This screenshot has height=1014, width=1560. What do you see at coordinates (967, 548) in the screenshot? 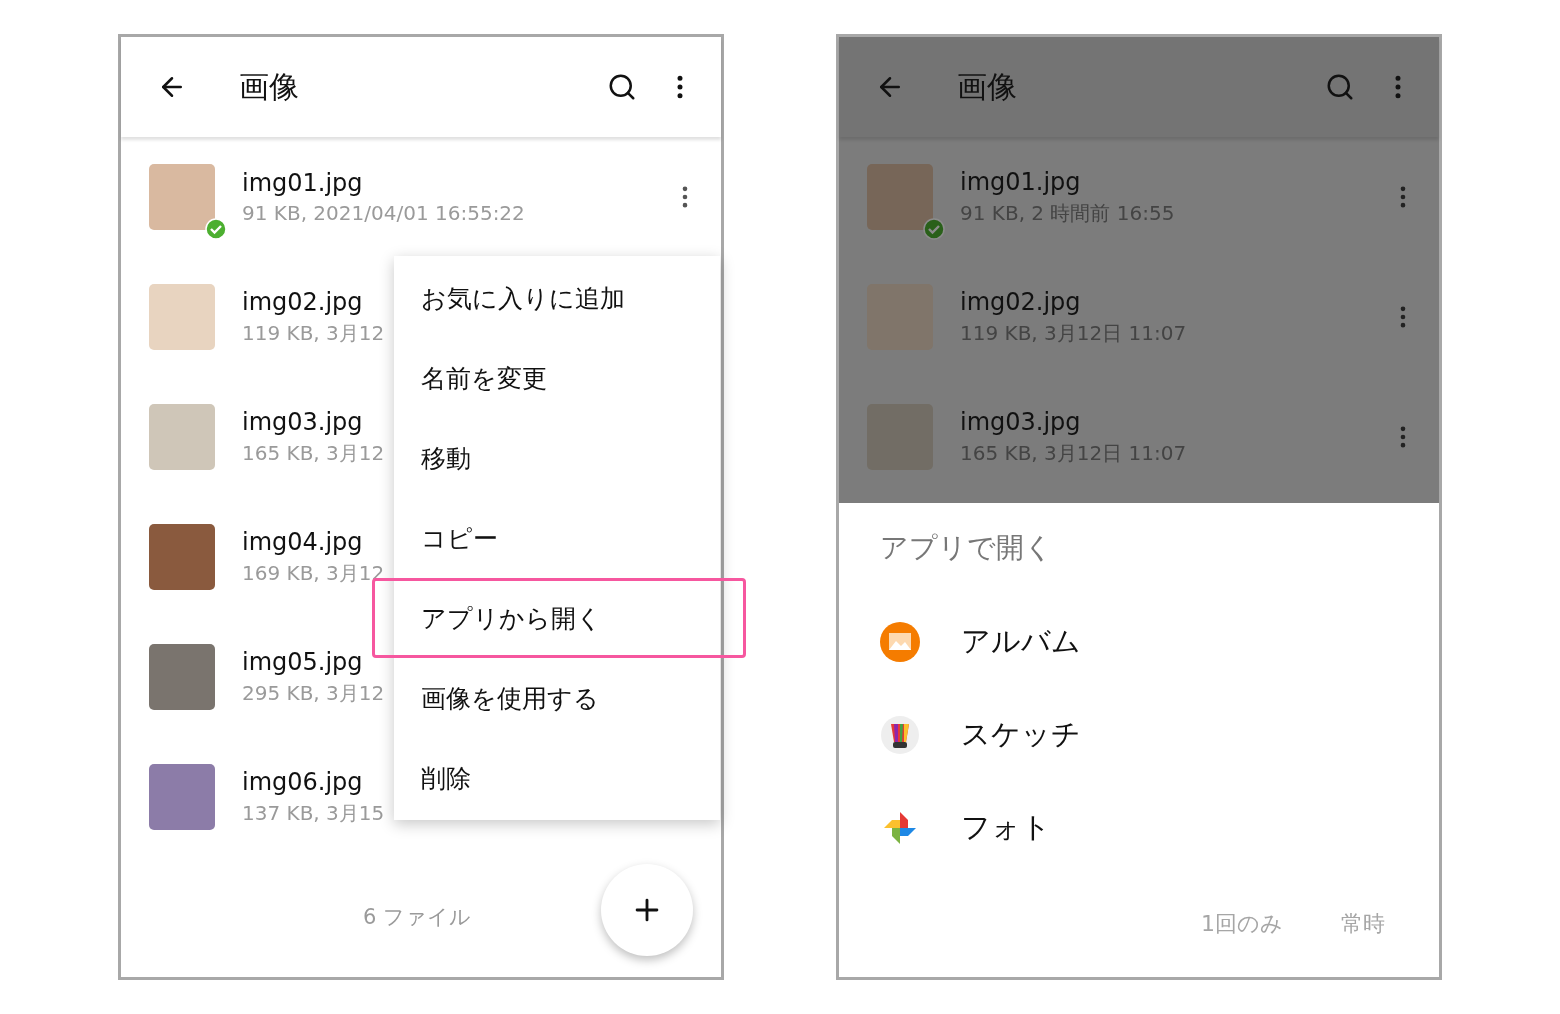
I see `sheet-title: アプリで開く` at bounding box center [967, 548].